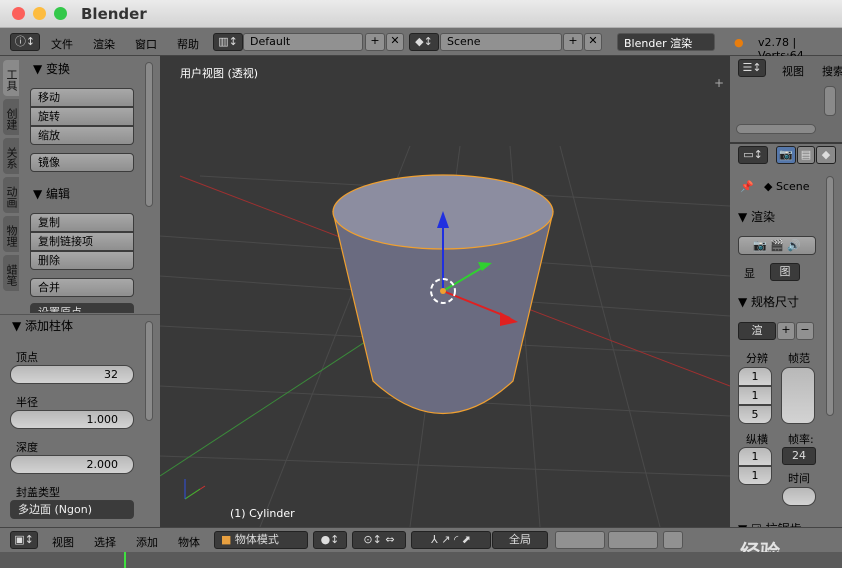 This screenshot has height=568, width=842. I want to click on aspect-label: 纵横, so click(757, 439).